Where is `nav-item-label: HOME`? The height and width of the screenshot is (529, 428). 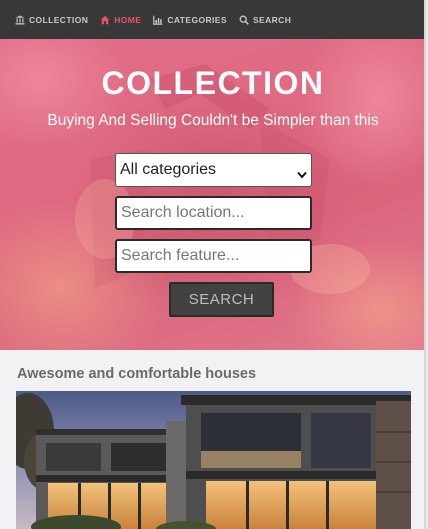 nav-item-label: HOME is located at coordinates (128, 19).